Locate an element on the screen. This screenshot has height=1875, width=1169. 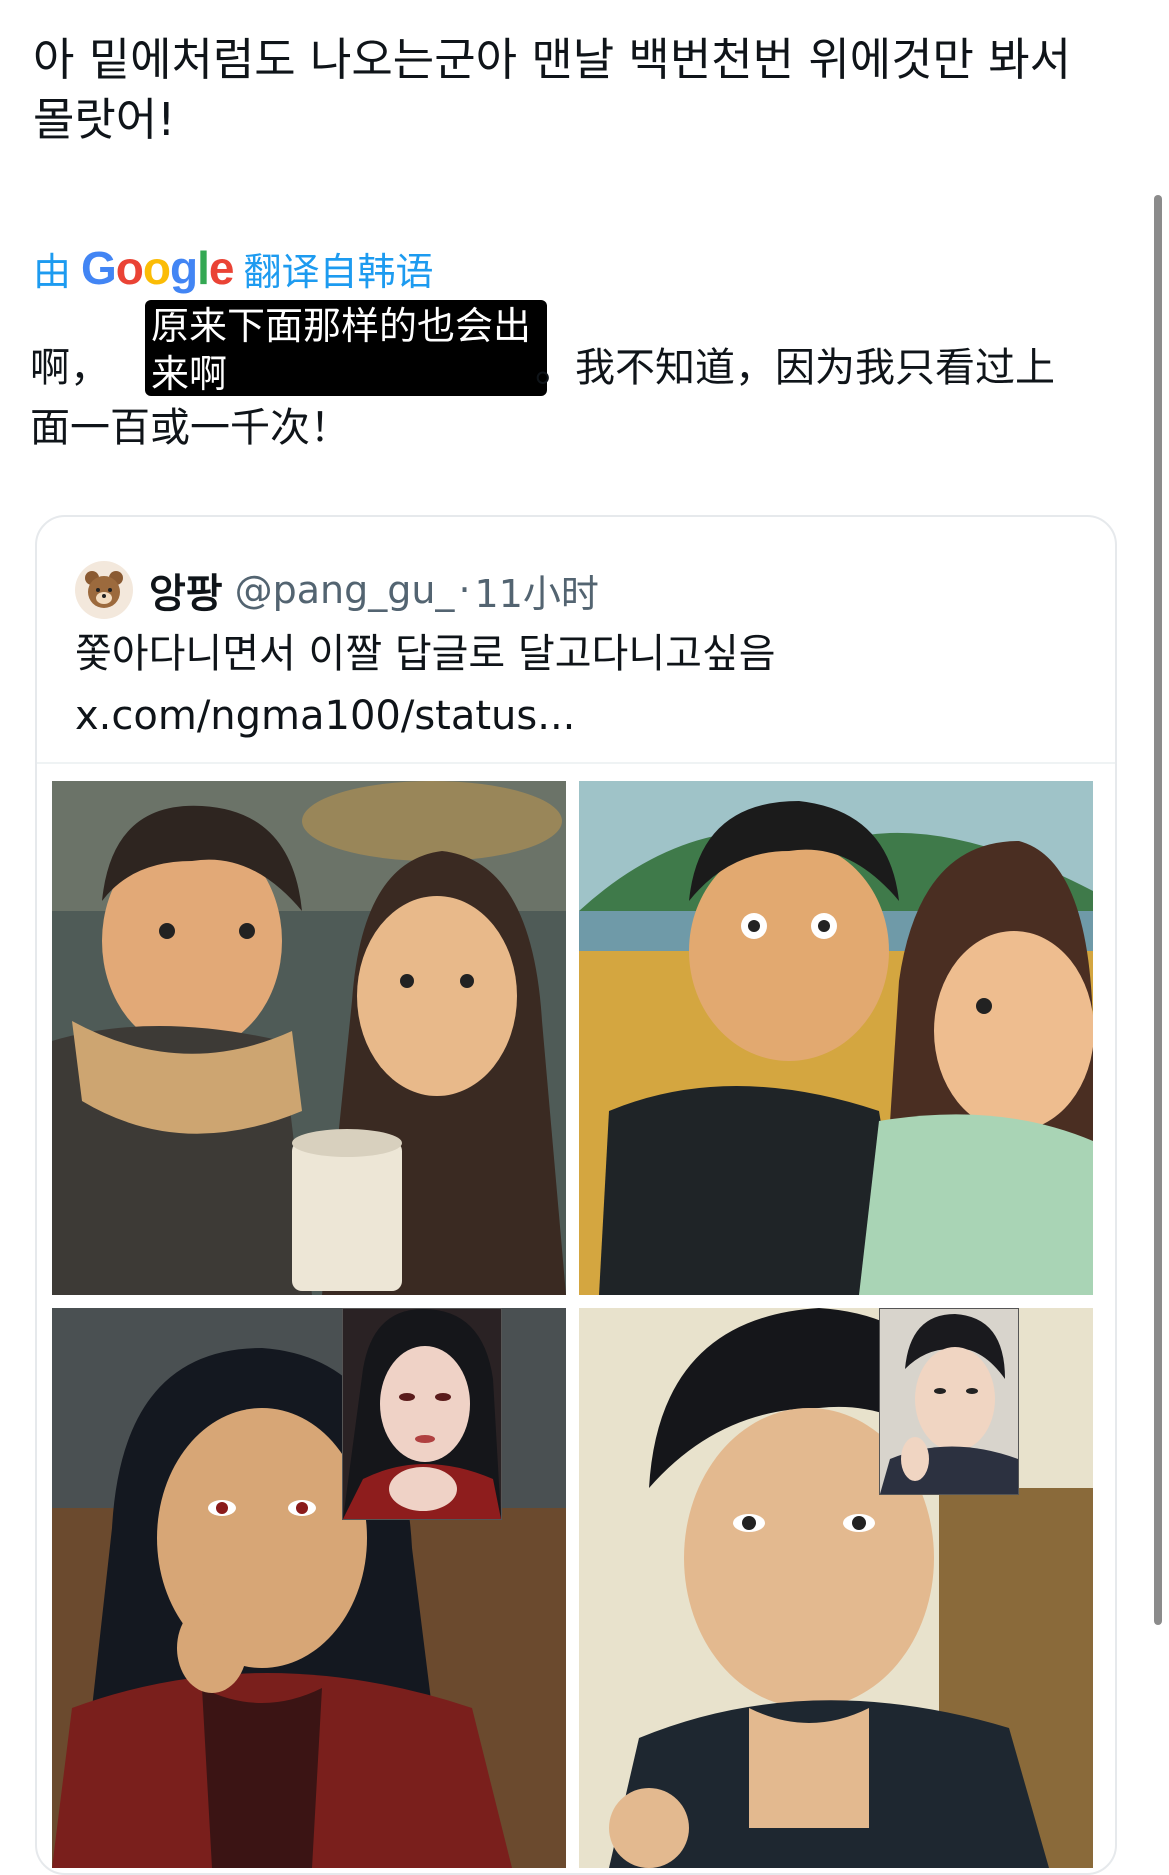
tweet-text: 아 밑에처럼도 나오는군아 맨날 백번천번 위에것만 봐서 몰랏어! is located at coordinates (552, 89).